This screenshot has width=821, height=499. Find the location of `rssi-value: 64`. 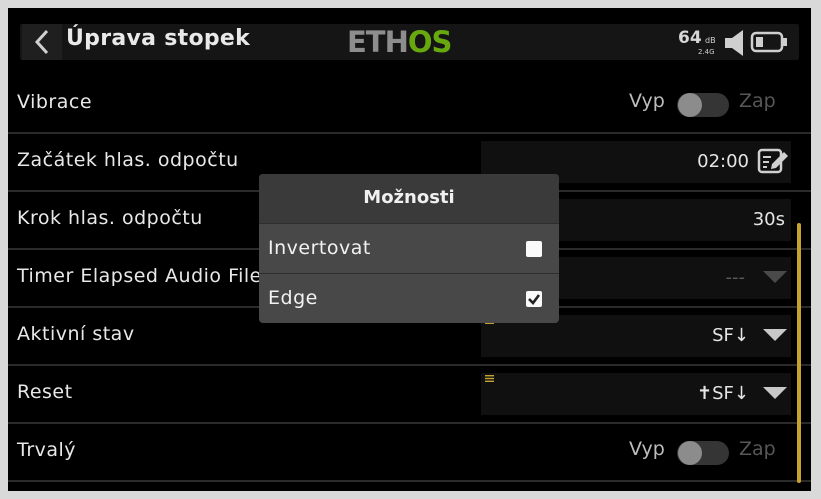

rssi-value: 64 is located at coordinates (690, 38).